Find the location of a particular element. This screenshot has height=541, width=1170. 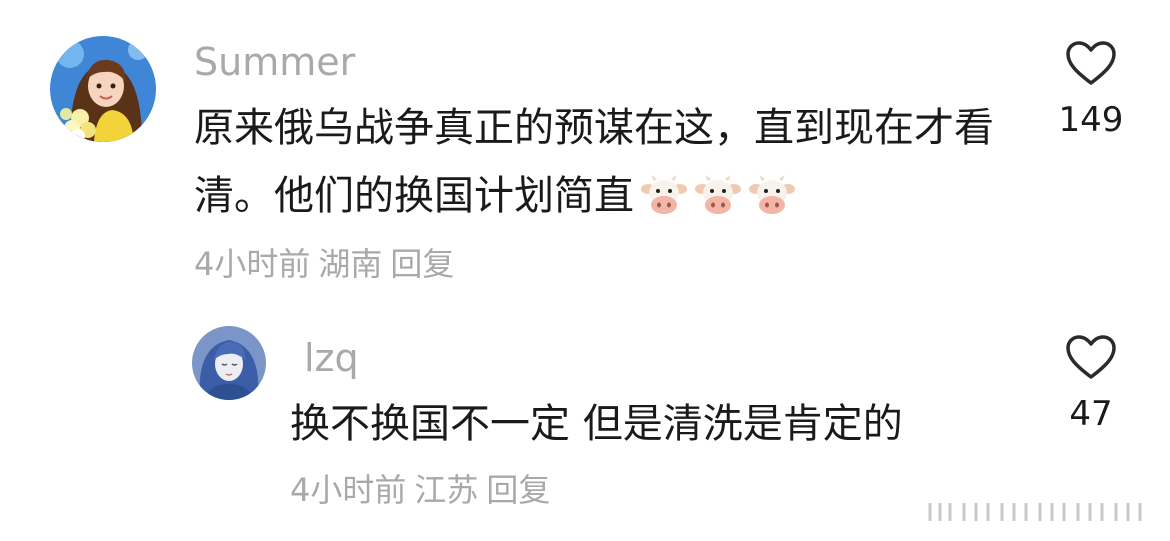

comment-meta: 4小时前 湖南 回复 is located at coordinates (328, 264).